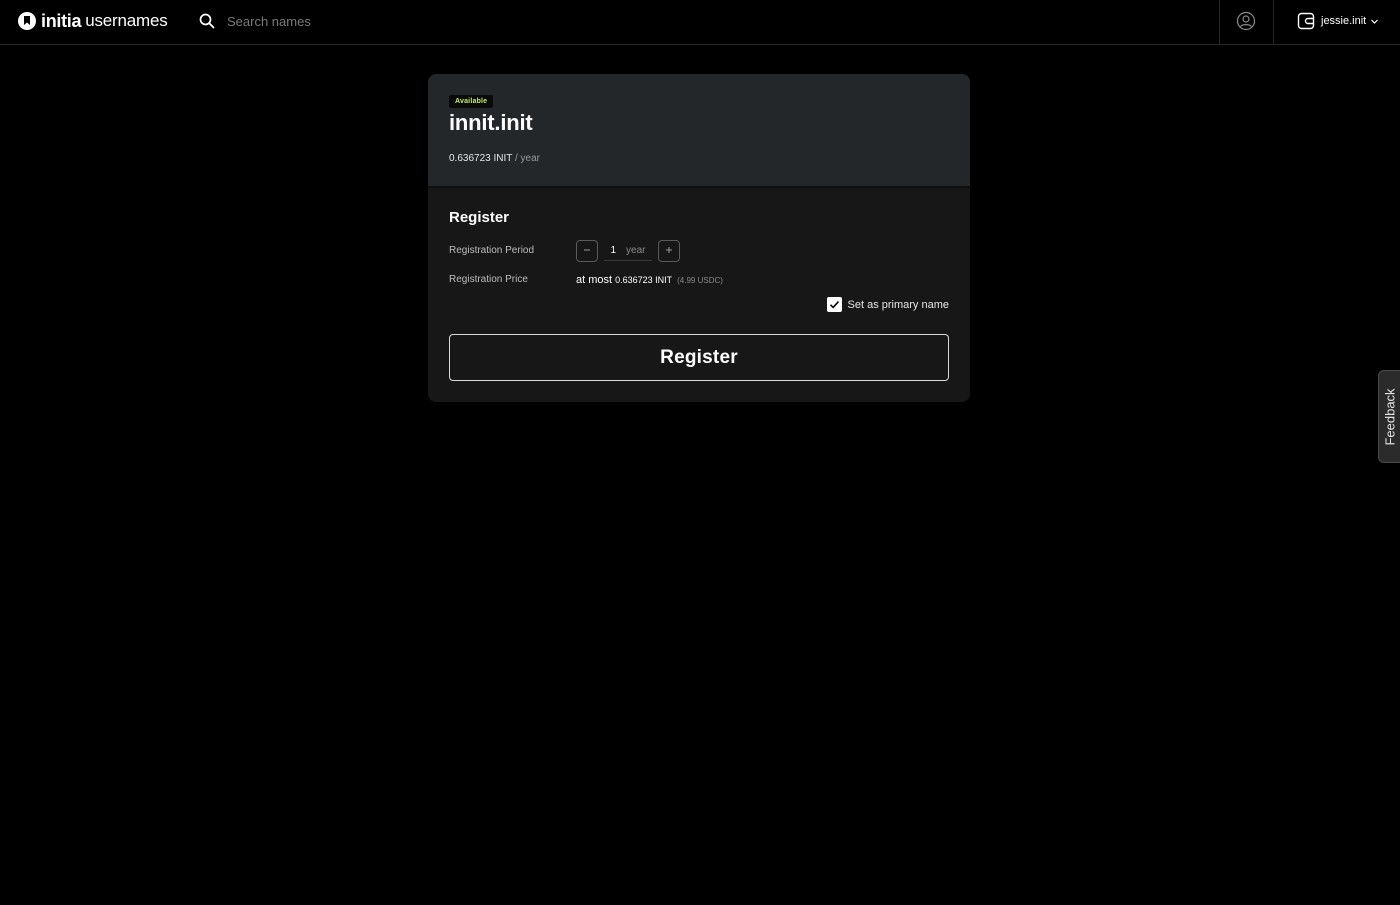 The height and width of the screenshot is (905, 1400). I want to click on registration-price: at most 0.636723 INIT (4.99 USDC), so click(649, 280).